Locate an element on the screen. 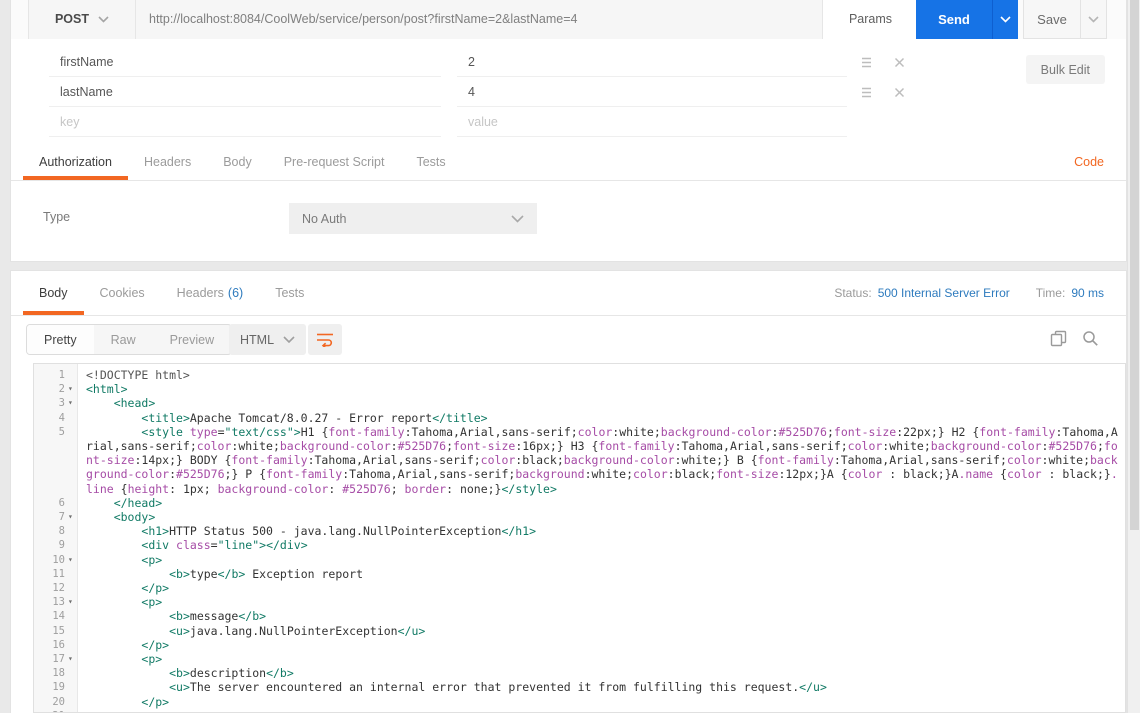  generate-code-link: Code is located at coordinates (1089, 162).